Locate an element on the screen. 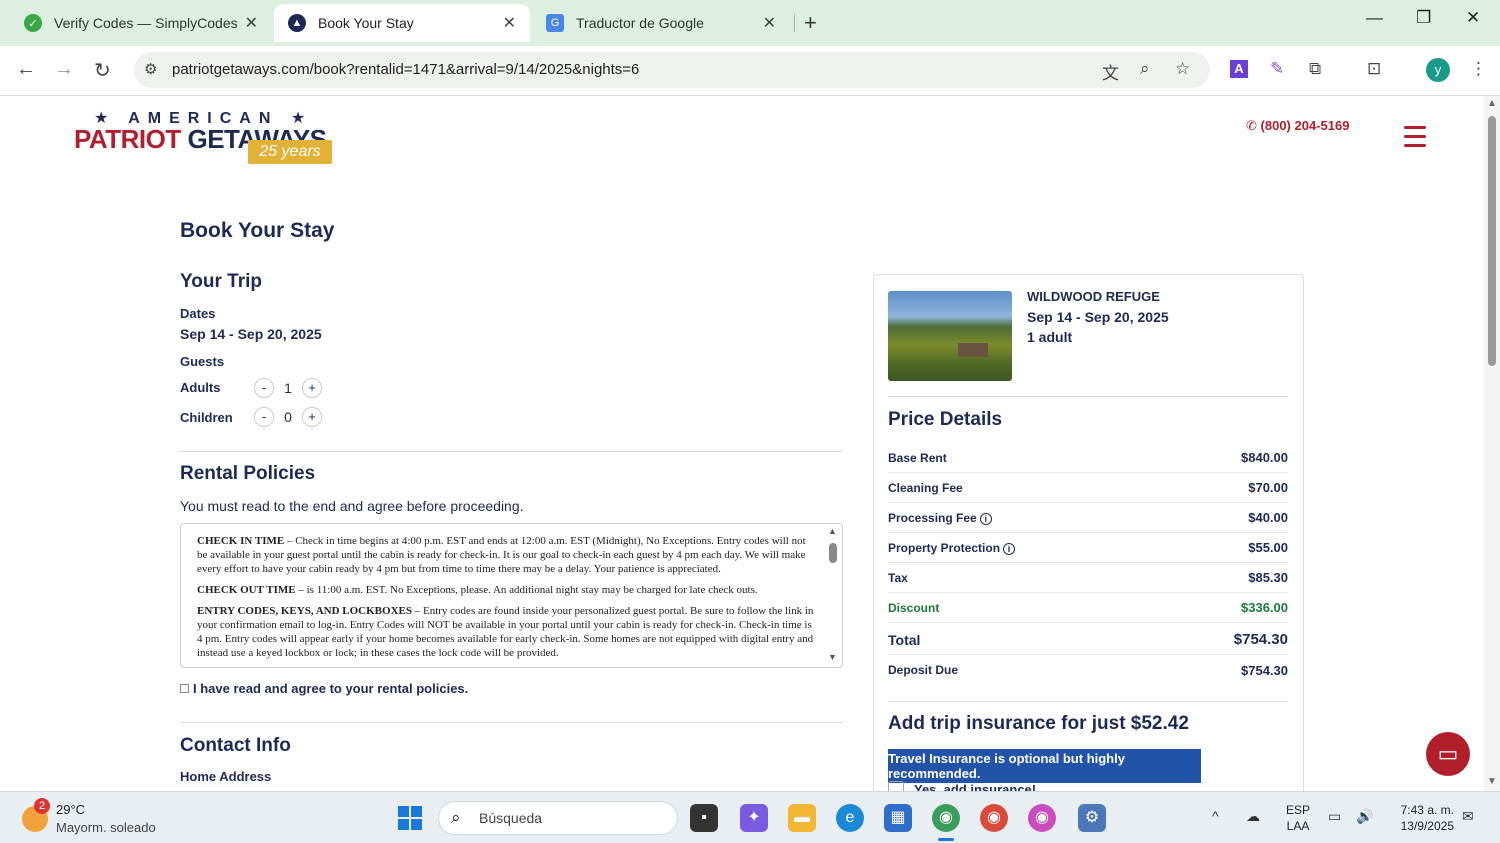 Image resolution: width=1500 pixels, height=843 pixels. policy-scrollbar: ▲ ▼ is located at coordinates (833, 596).